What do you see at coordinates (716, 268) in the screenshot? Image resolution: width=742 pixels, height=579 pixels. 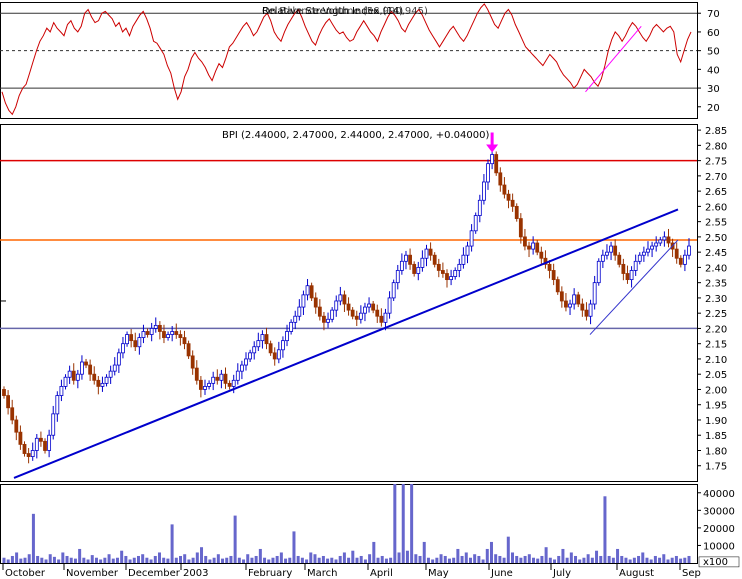 I see `price-tick-label: 2.40` at bounding box center [716, 268].